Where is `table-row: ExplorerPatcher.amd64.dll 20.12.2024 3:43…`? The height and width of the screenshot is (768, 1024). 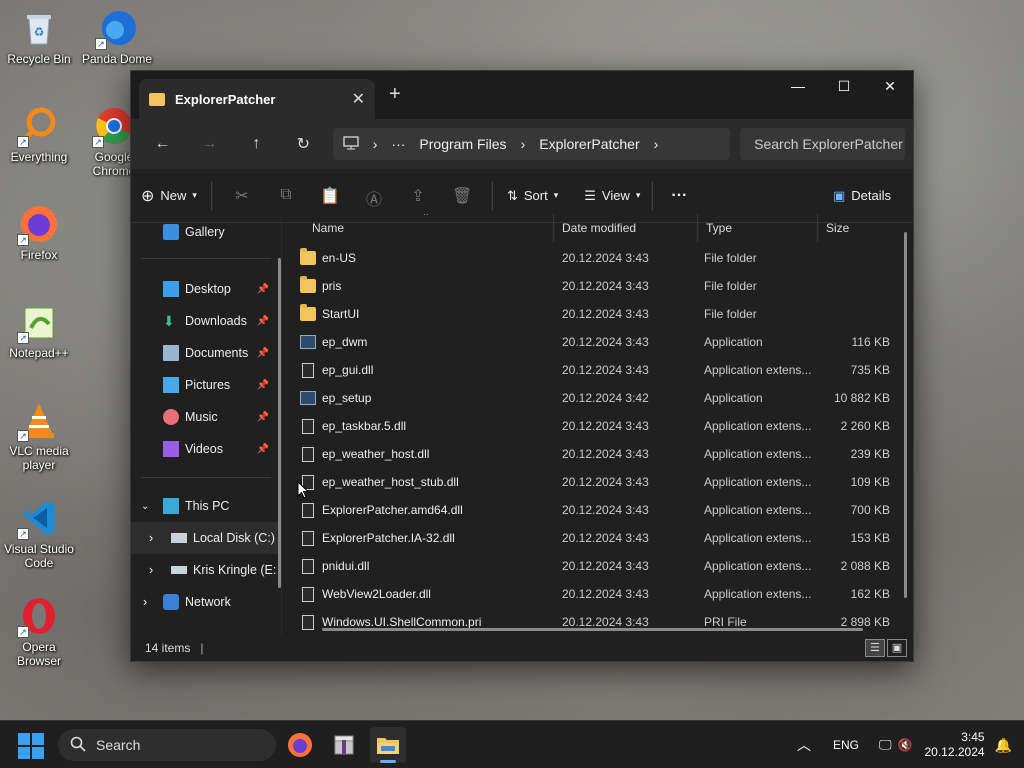 table-row: ExplorerPatcher.amd64.dll 20.12.2024 3:43… is located at coordinates (597, 510).